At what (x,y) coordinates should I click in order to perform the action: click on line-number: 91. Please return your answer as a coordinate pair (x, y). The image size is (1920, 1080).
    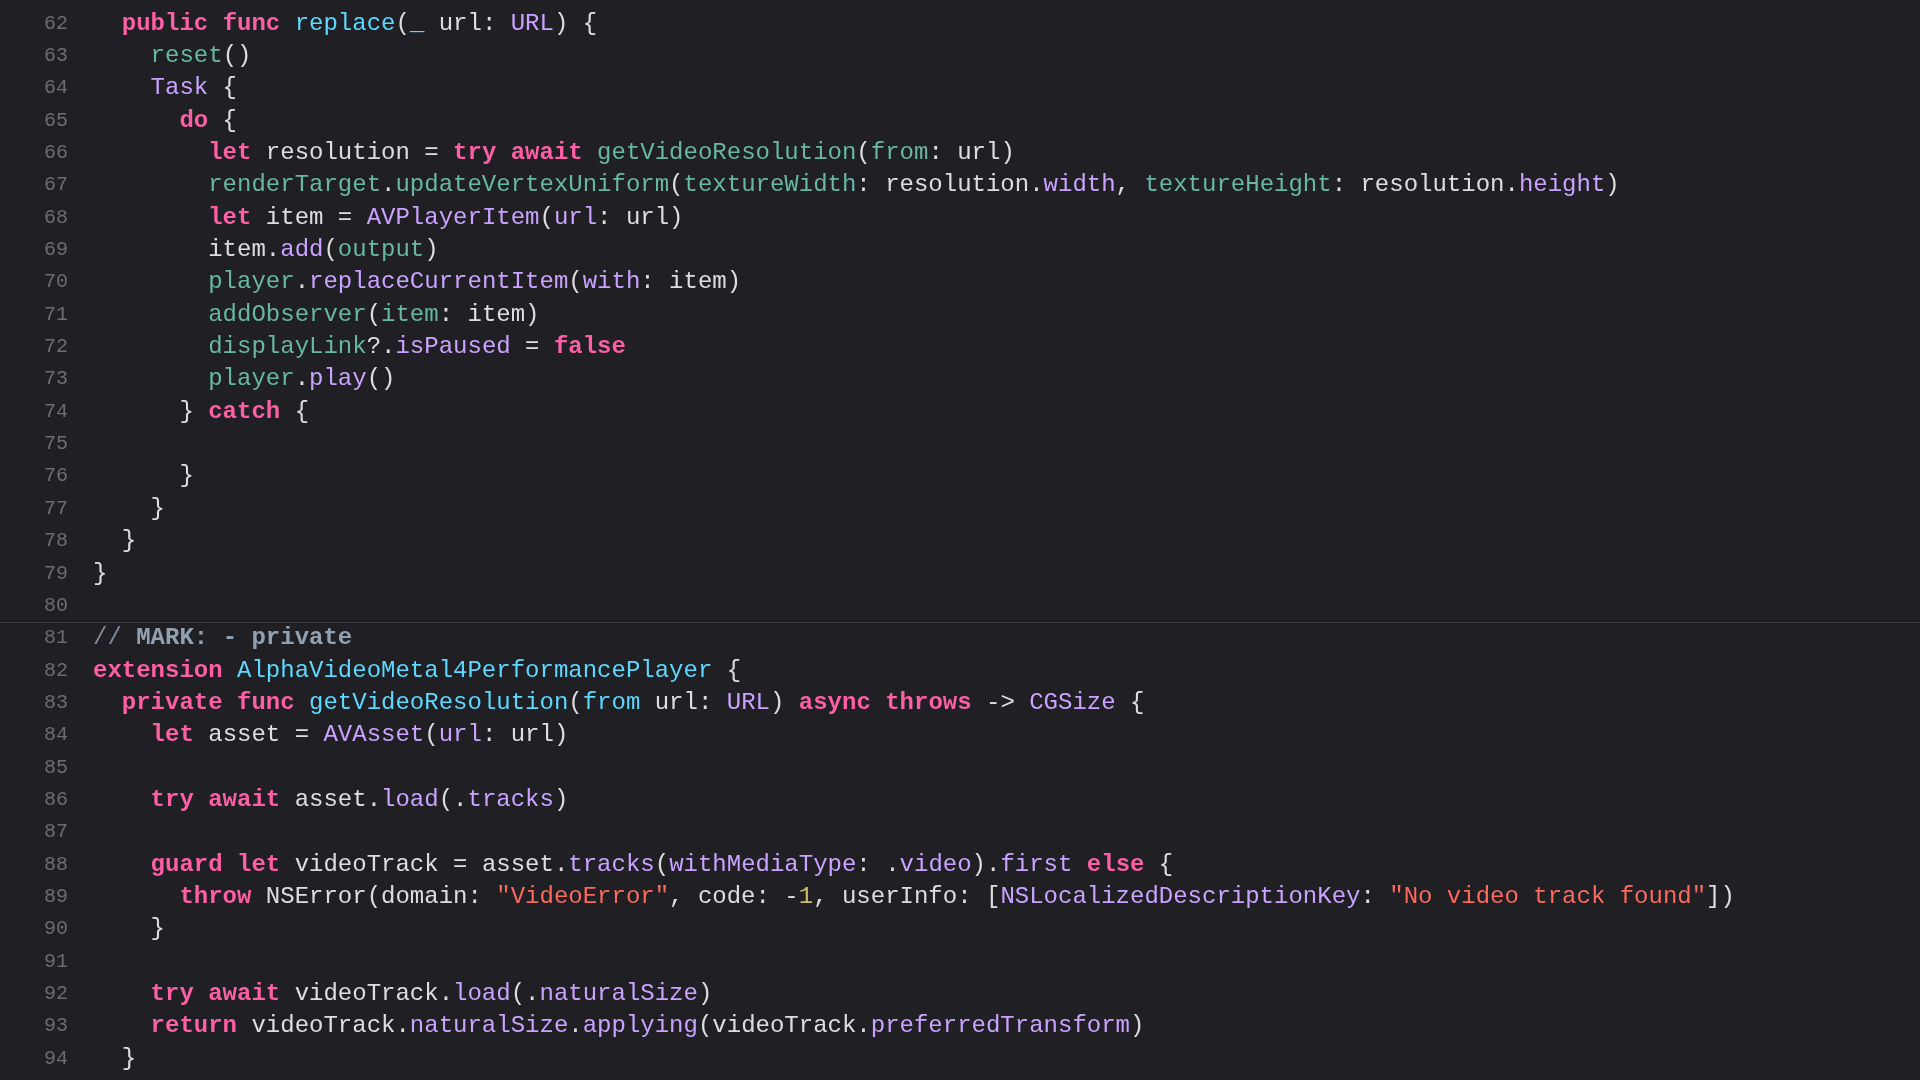
    Looking at the image, I should click on (56, 961).